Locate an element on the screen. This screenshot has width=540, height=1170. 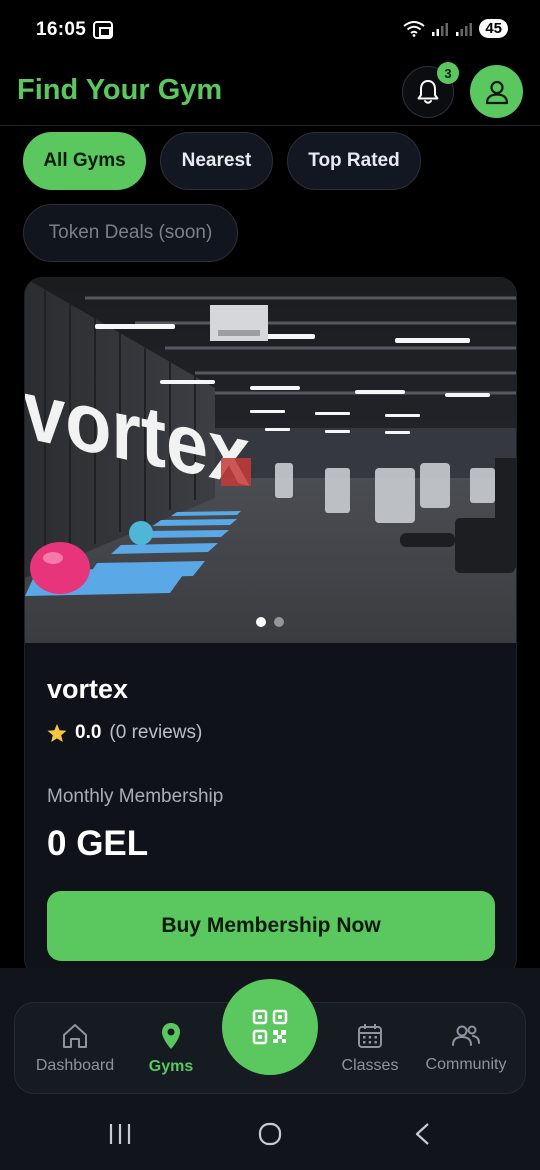
nav-classes-label: Classes is located at coordinates (370, 1065).